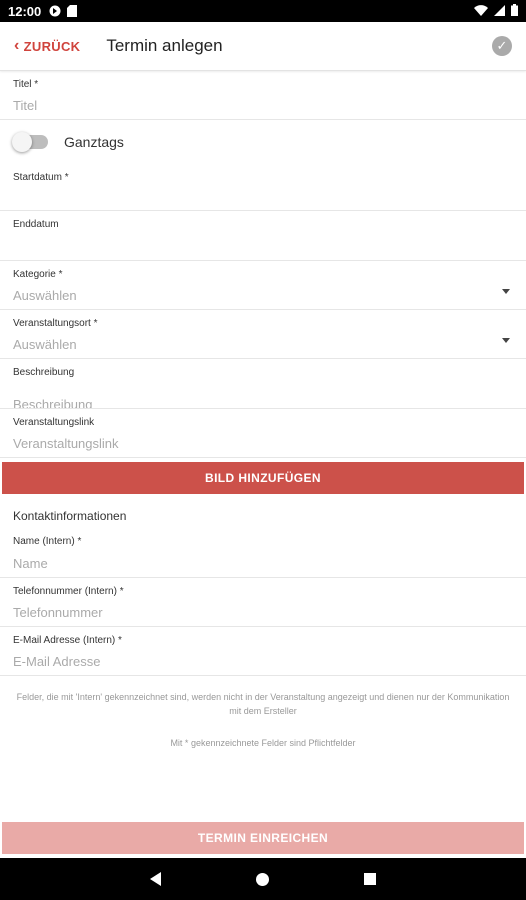 Image resolution: width=526 pixels, height=900 pixels. What do you see at coordinates (263, 433) in the screenshot?
I see `link-field: Veranstaltungslink` at bounding box center [263, 433].